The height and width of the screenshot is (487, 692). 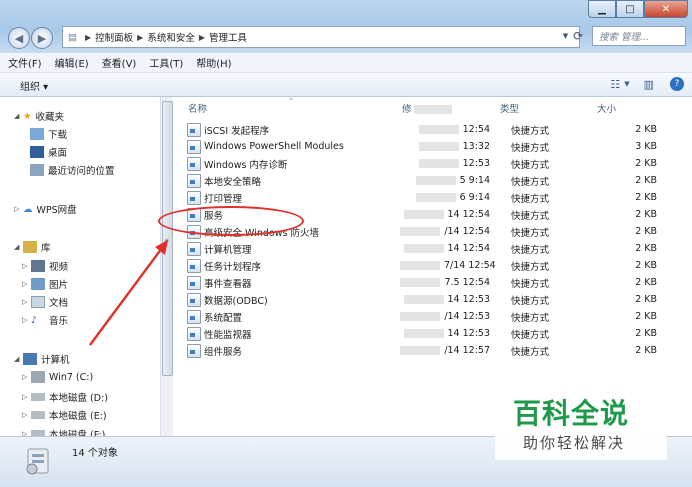 I want to click on drive-icon, so click(x=38, y=415).